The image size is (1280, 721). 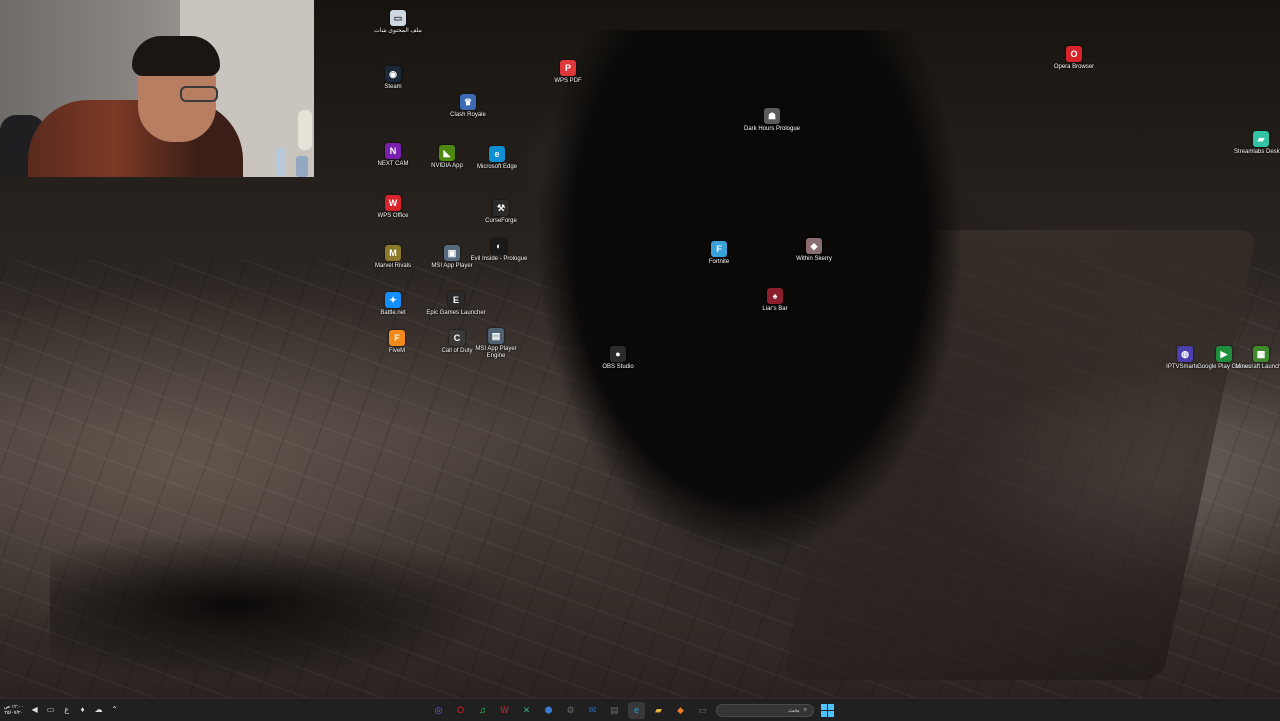 What do you see at coordinates (1261, 354) in the screenshot?
I see `minecraft-launcher-icon: ▦` at bounding box center [1261, 354].